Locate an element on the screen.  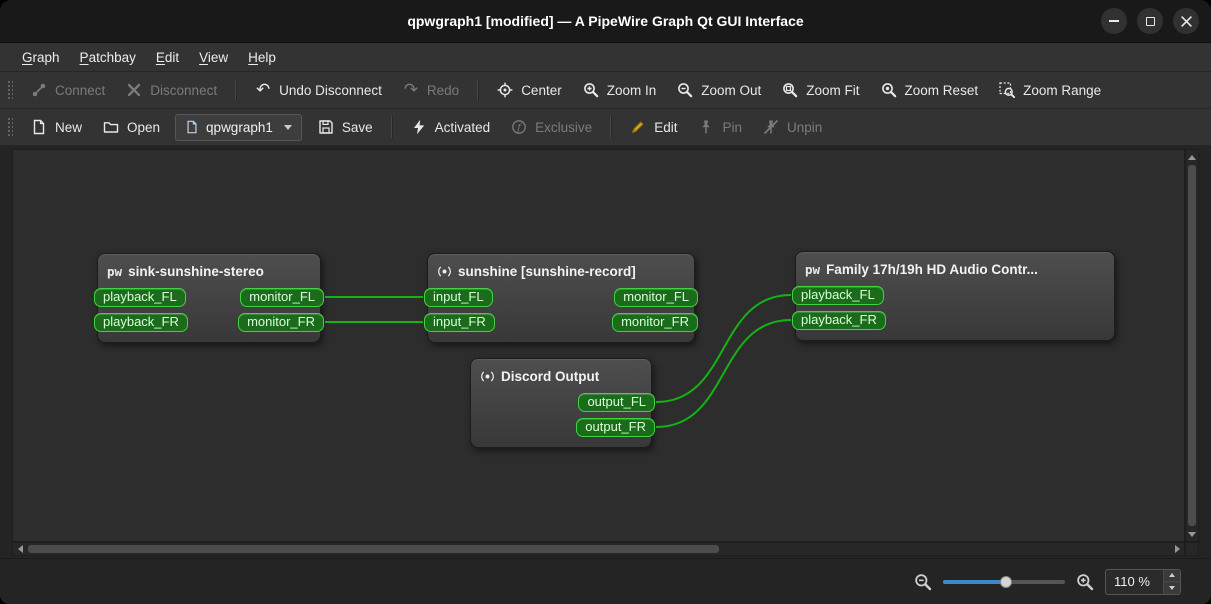
save-label: Save is located at coordinates (357, 127).